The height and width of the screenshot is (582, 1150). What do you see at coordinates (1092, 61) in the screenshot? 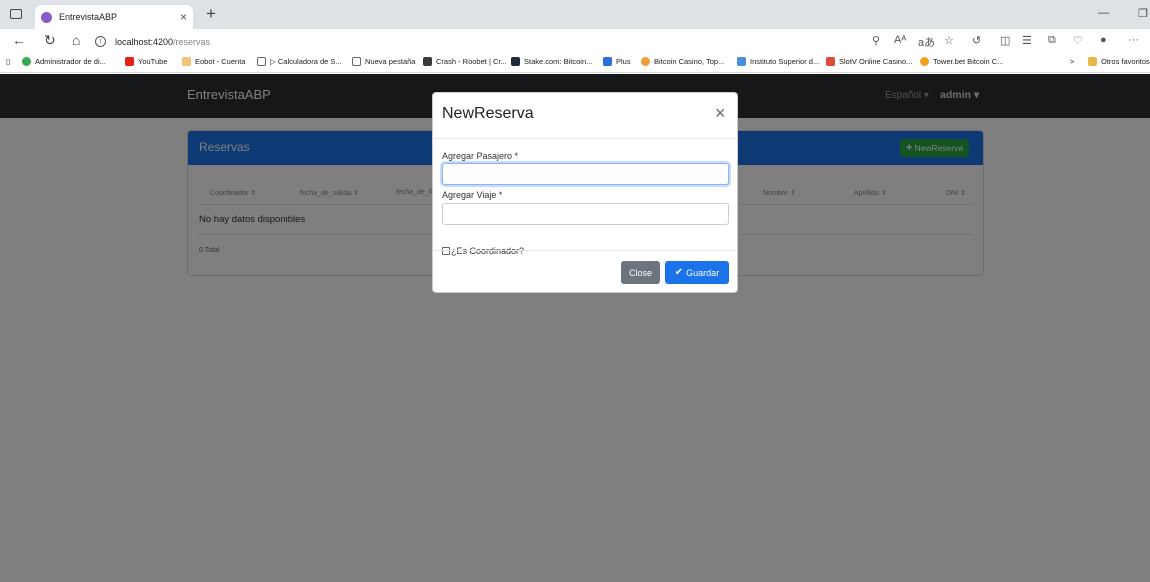
I see `folder-icon` at bounding box center [1092, 61].